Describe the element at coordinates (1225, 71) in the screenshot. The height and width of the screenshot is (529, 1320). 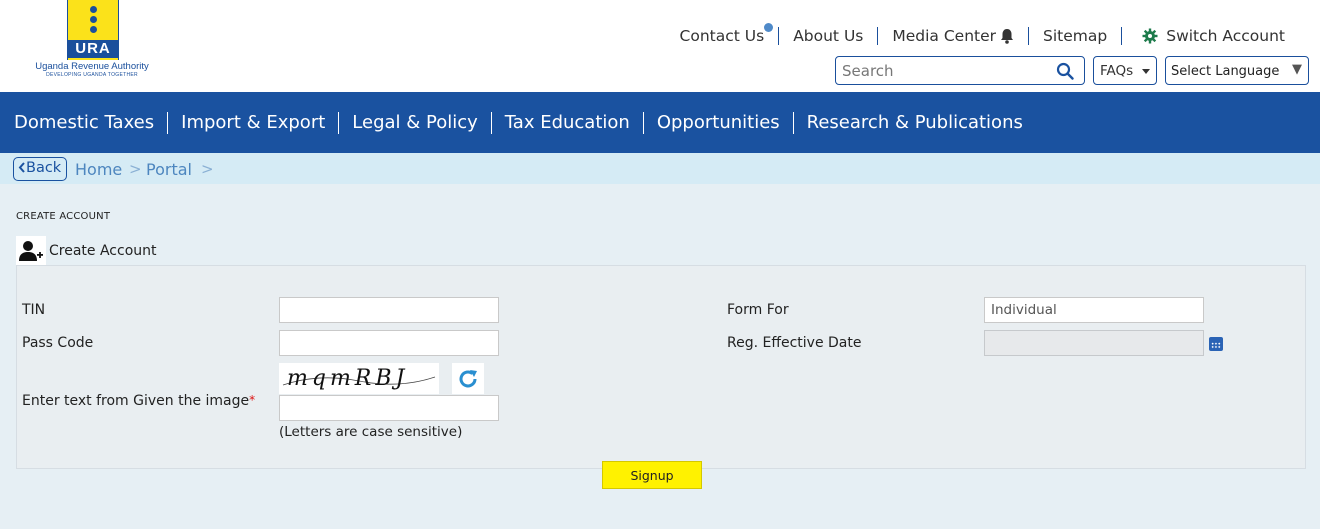
I see `language-label: Select Language` at that location.